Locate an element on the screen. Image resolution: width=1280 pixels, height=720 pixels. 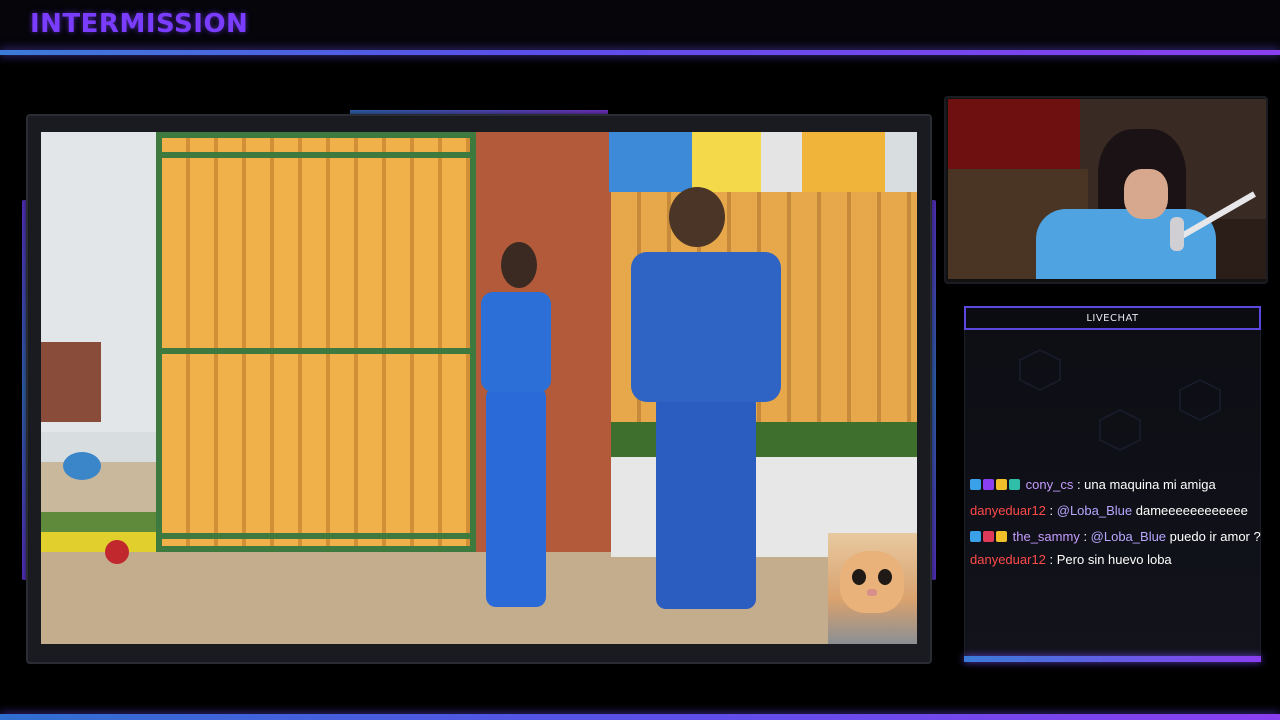
cat-overlay-image is located at coordinates (872, 588).